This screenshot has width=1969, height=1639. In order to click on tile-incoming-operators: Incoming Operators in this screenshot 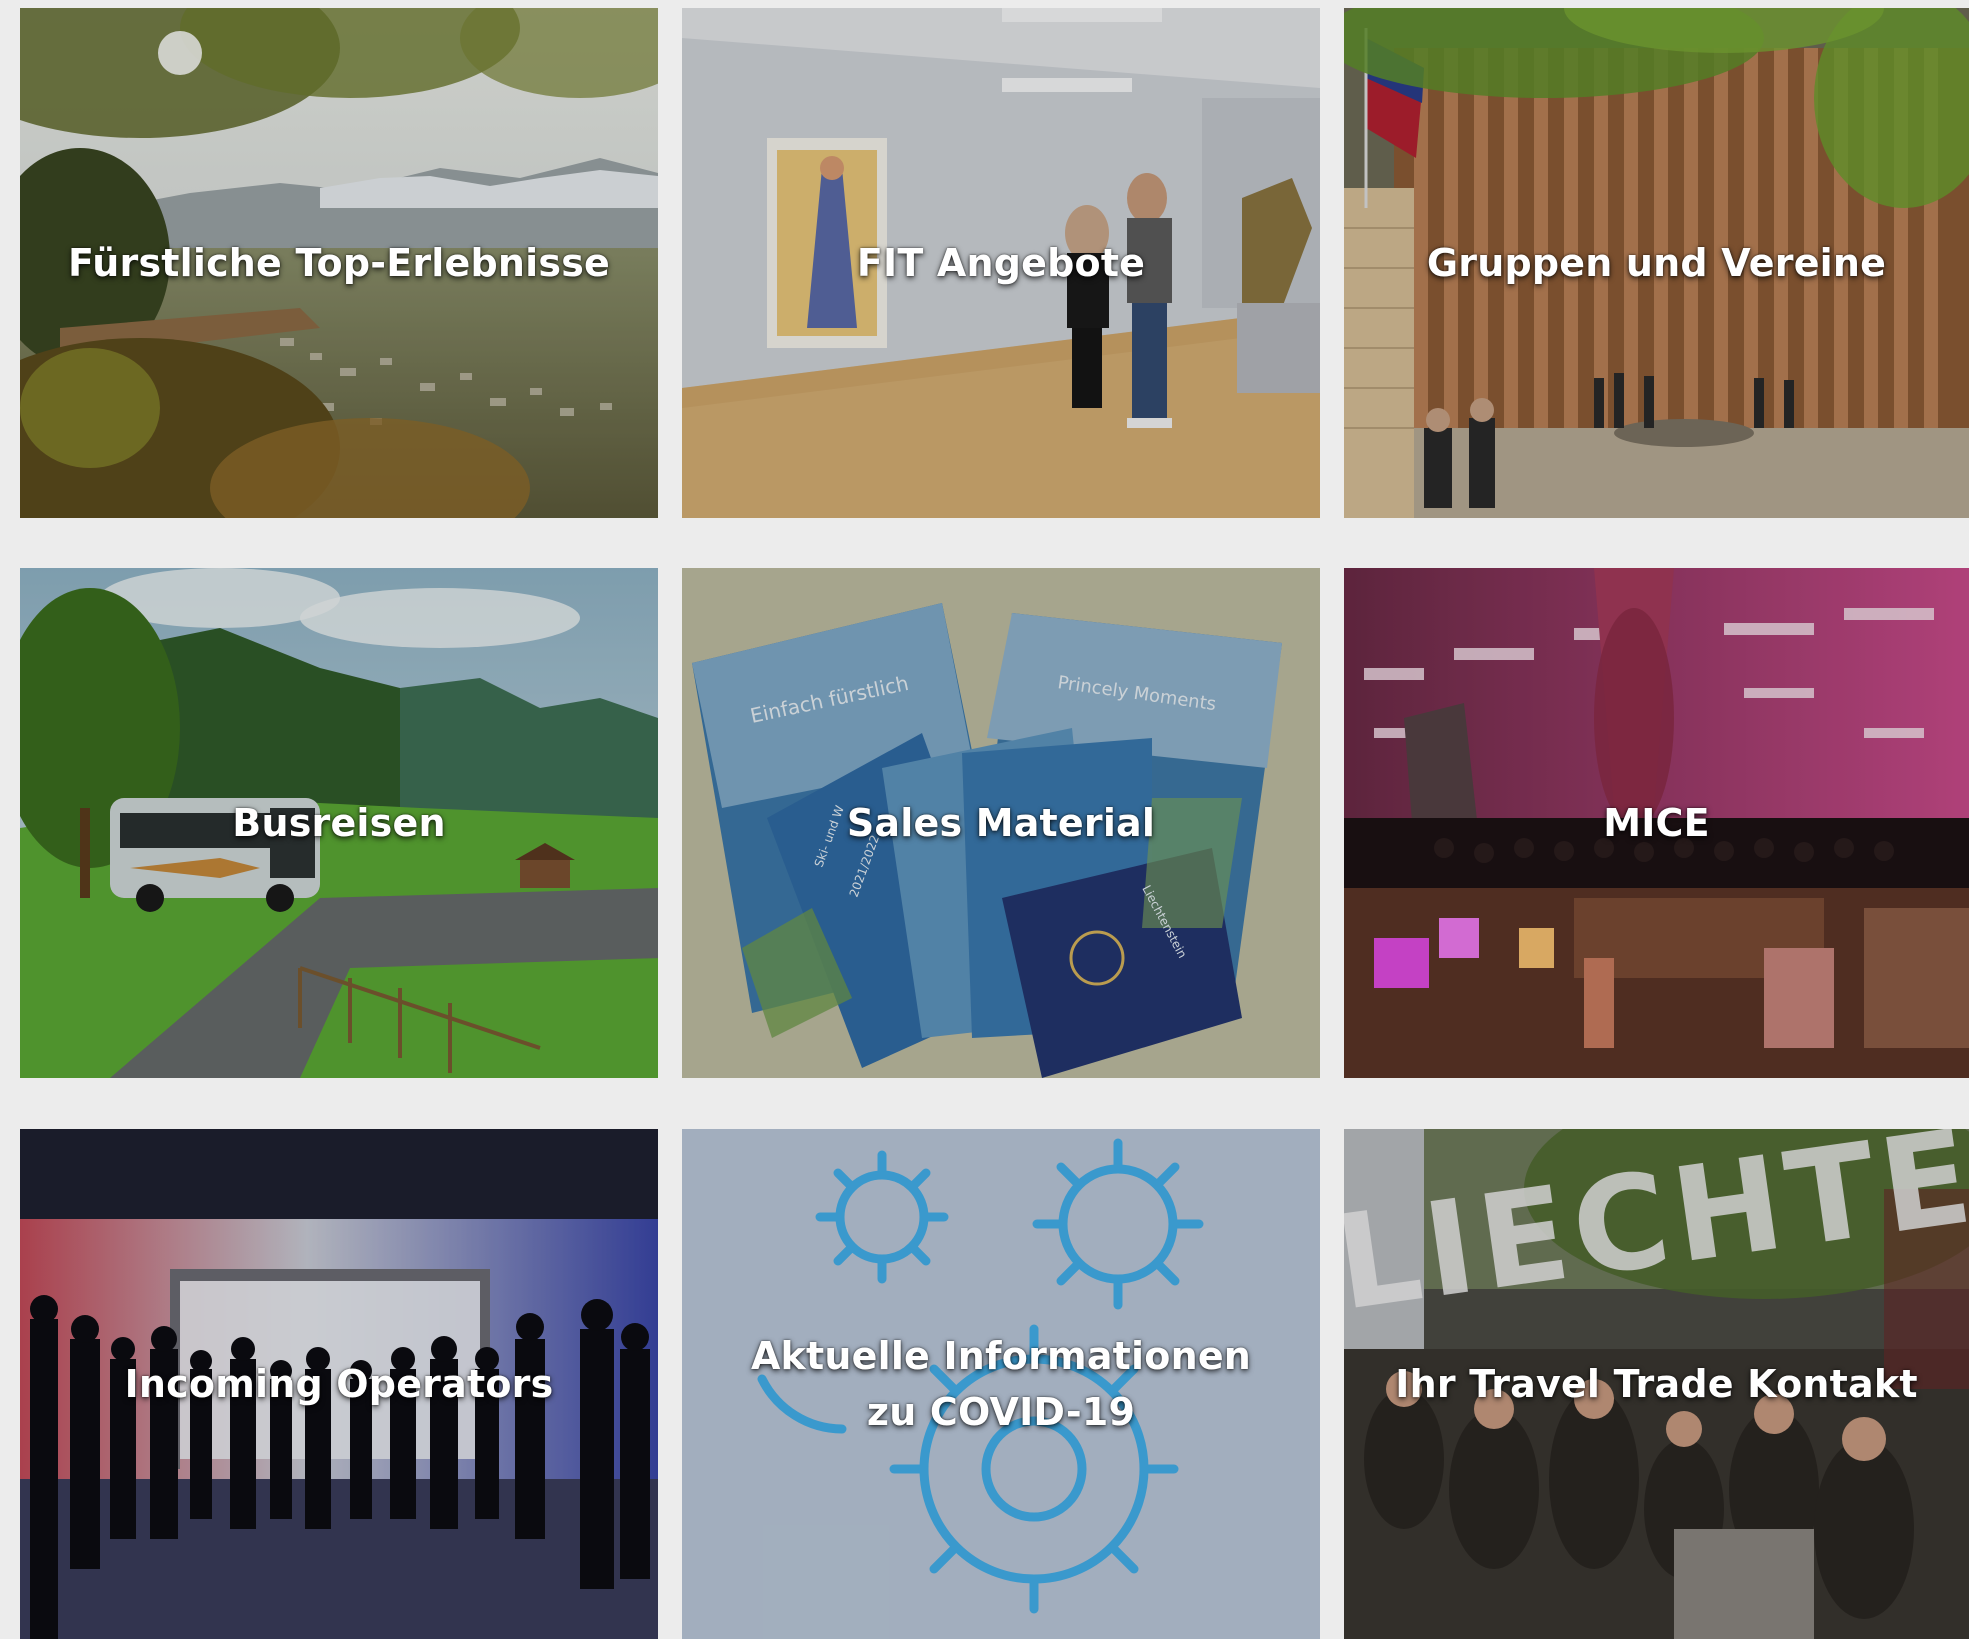, I will do `click(339, 1384)`.